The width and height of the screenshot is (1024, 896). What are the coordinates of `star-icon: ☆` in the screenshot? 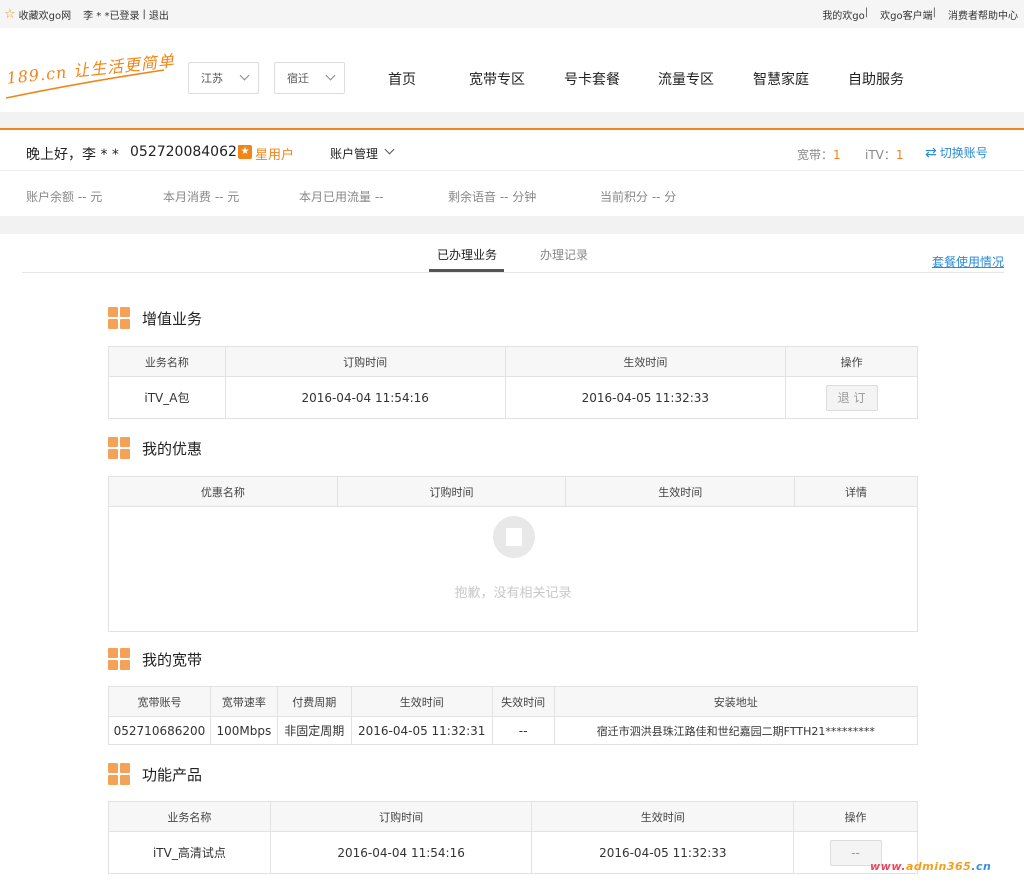 It's located at (10, 14).